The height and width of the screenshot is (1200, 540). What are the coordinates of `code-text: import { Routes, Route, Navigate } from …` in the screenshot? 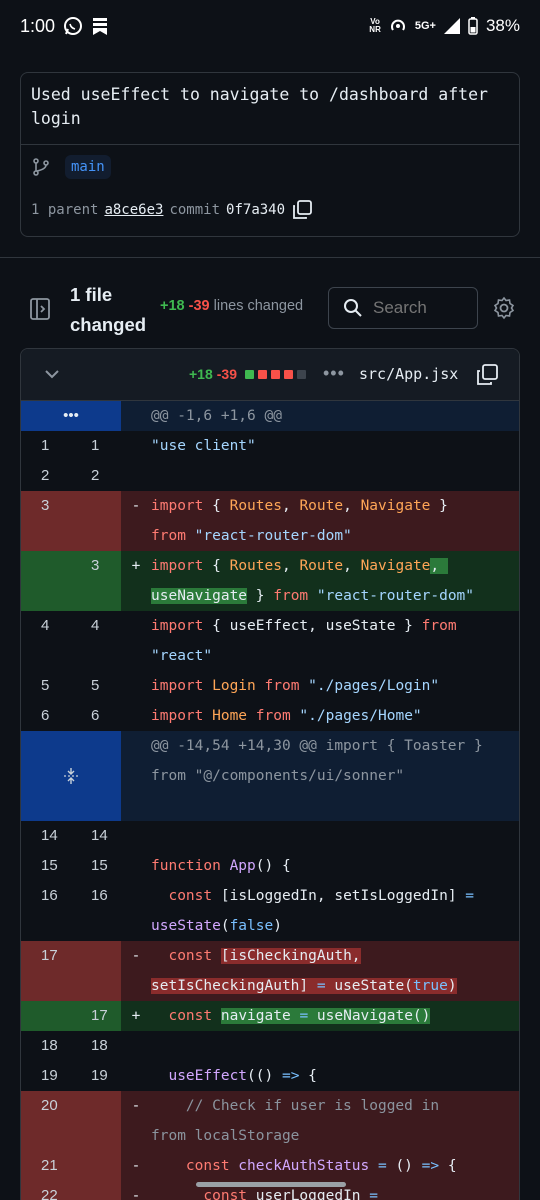 It's located at (335, 521).